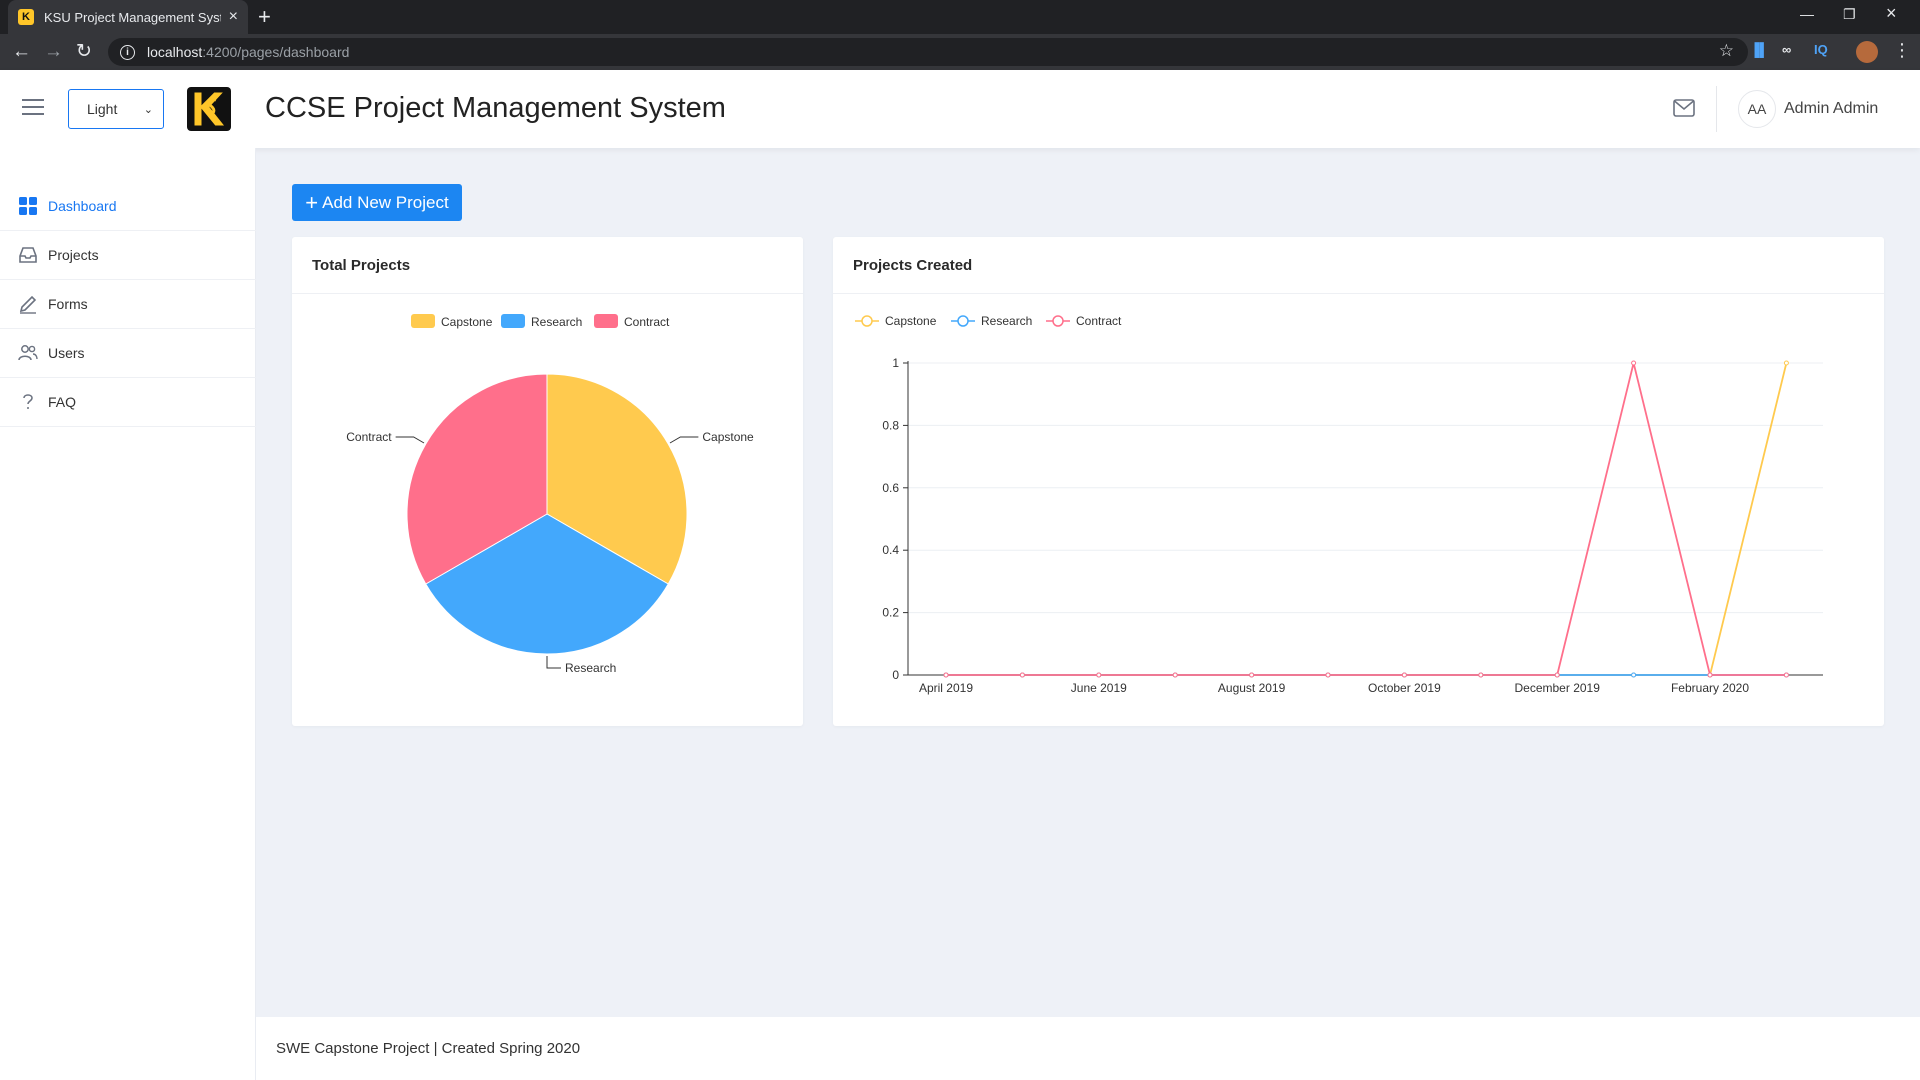 Image resolution: width=1920 pixels, height=1080 pixels. Describe the element at coordinates (1099, 688) in the screenshot. I see `x-tick-label: June 2019` at that location.